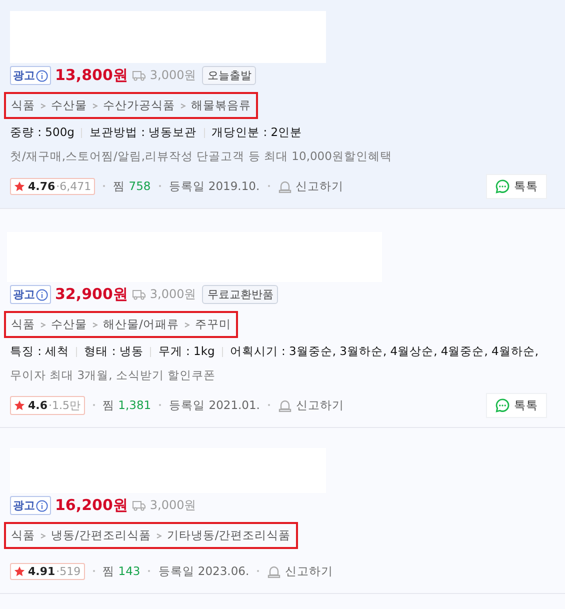  Describe the element at coordinates (384, 351) in the screenshot. I see `spec-text: 어획시기 : 3월중순, 3월하순, 4월상순, 4월중순, 4월하순,` at that location.